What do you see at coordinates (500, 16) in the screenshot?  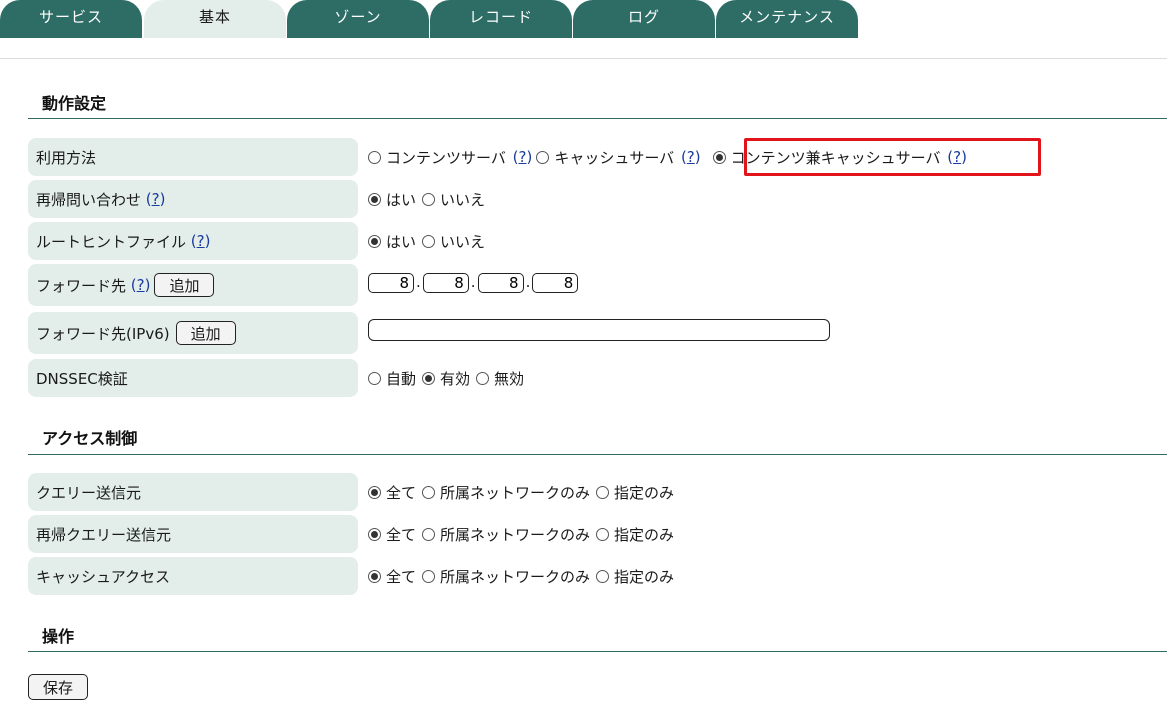 I see `tab-label: レコード` at bounding box center [500, 16].